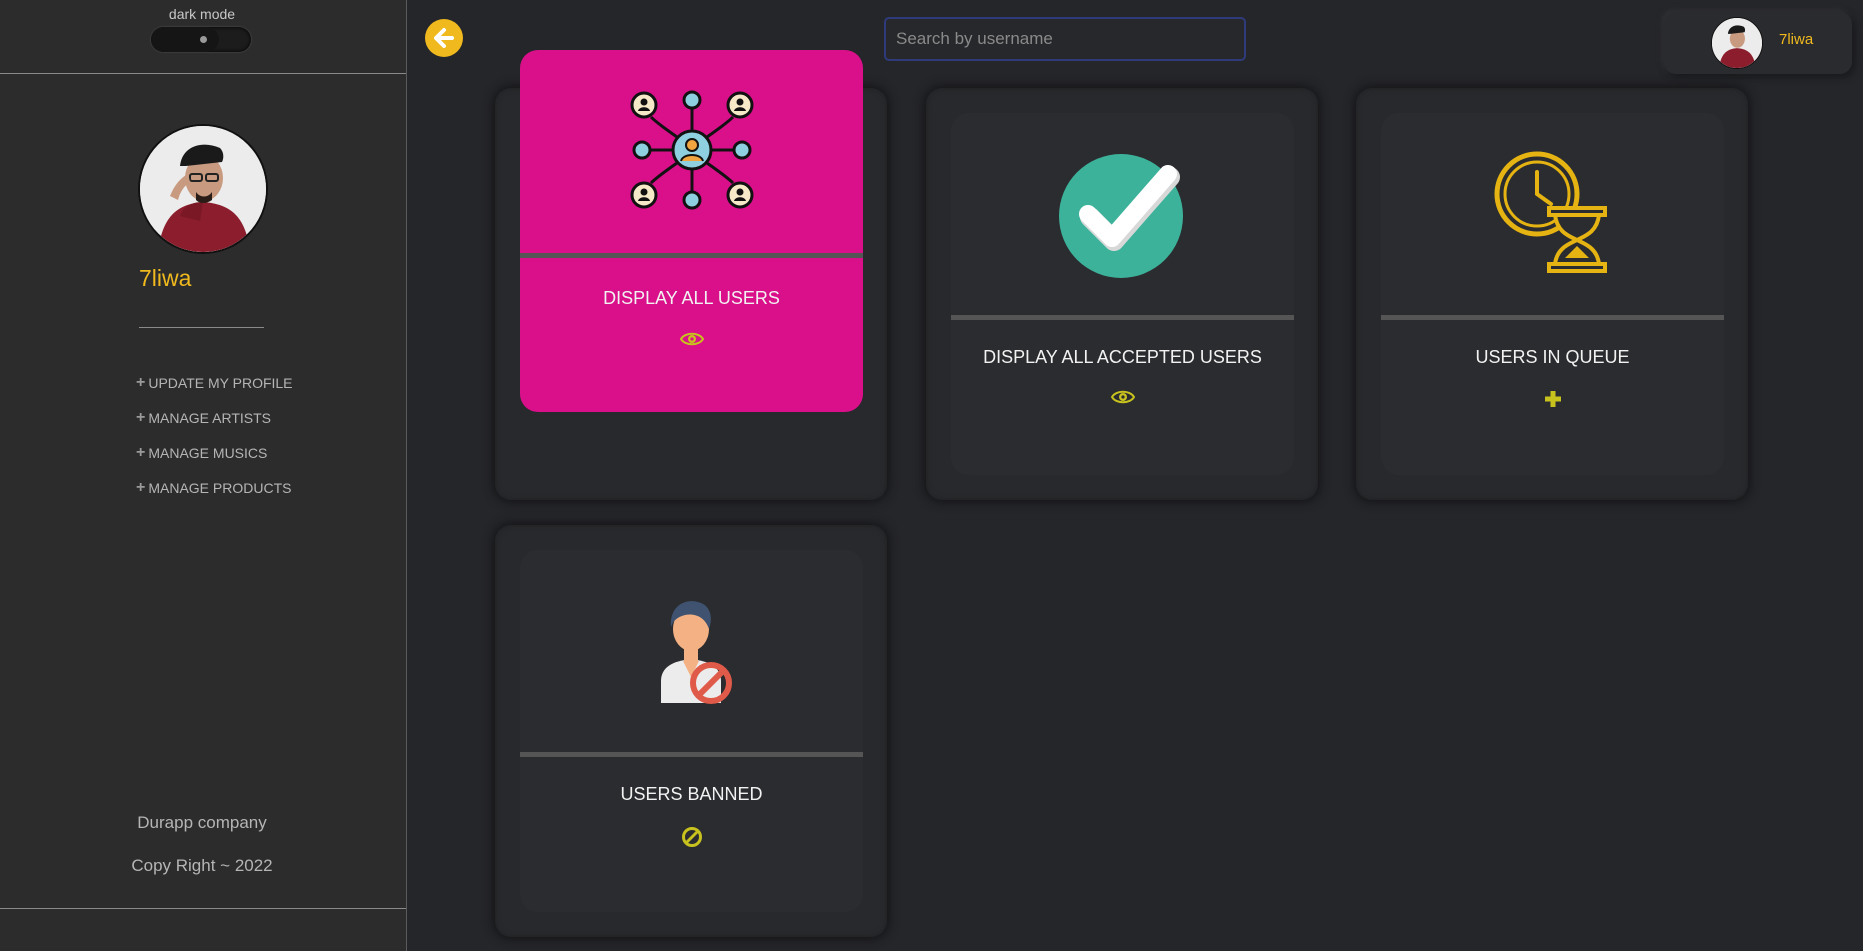 The width and height of the screenshot is (1863, 951). What do you see at coordinates (220, 383) in the screenshot?
I see `menu-item-label: UPDATE MY PROFILE` at bounding box center [220, 383].